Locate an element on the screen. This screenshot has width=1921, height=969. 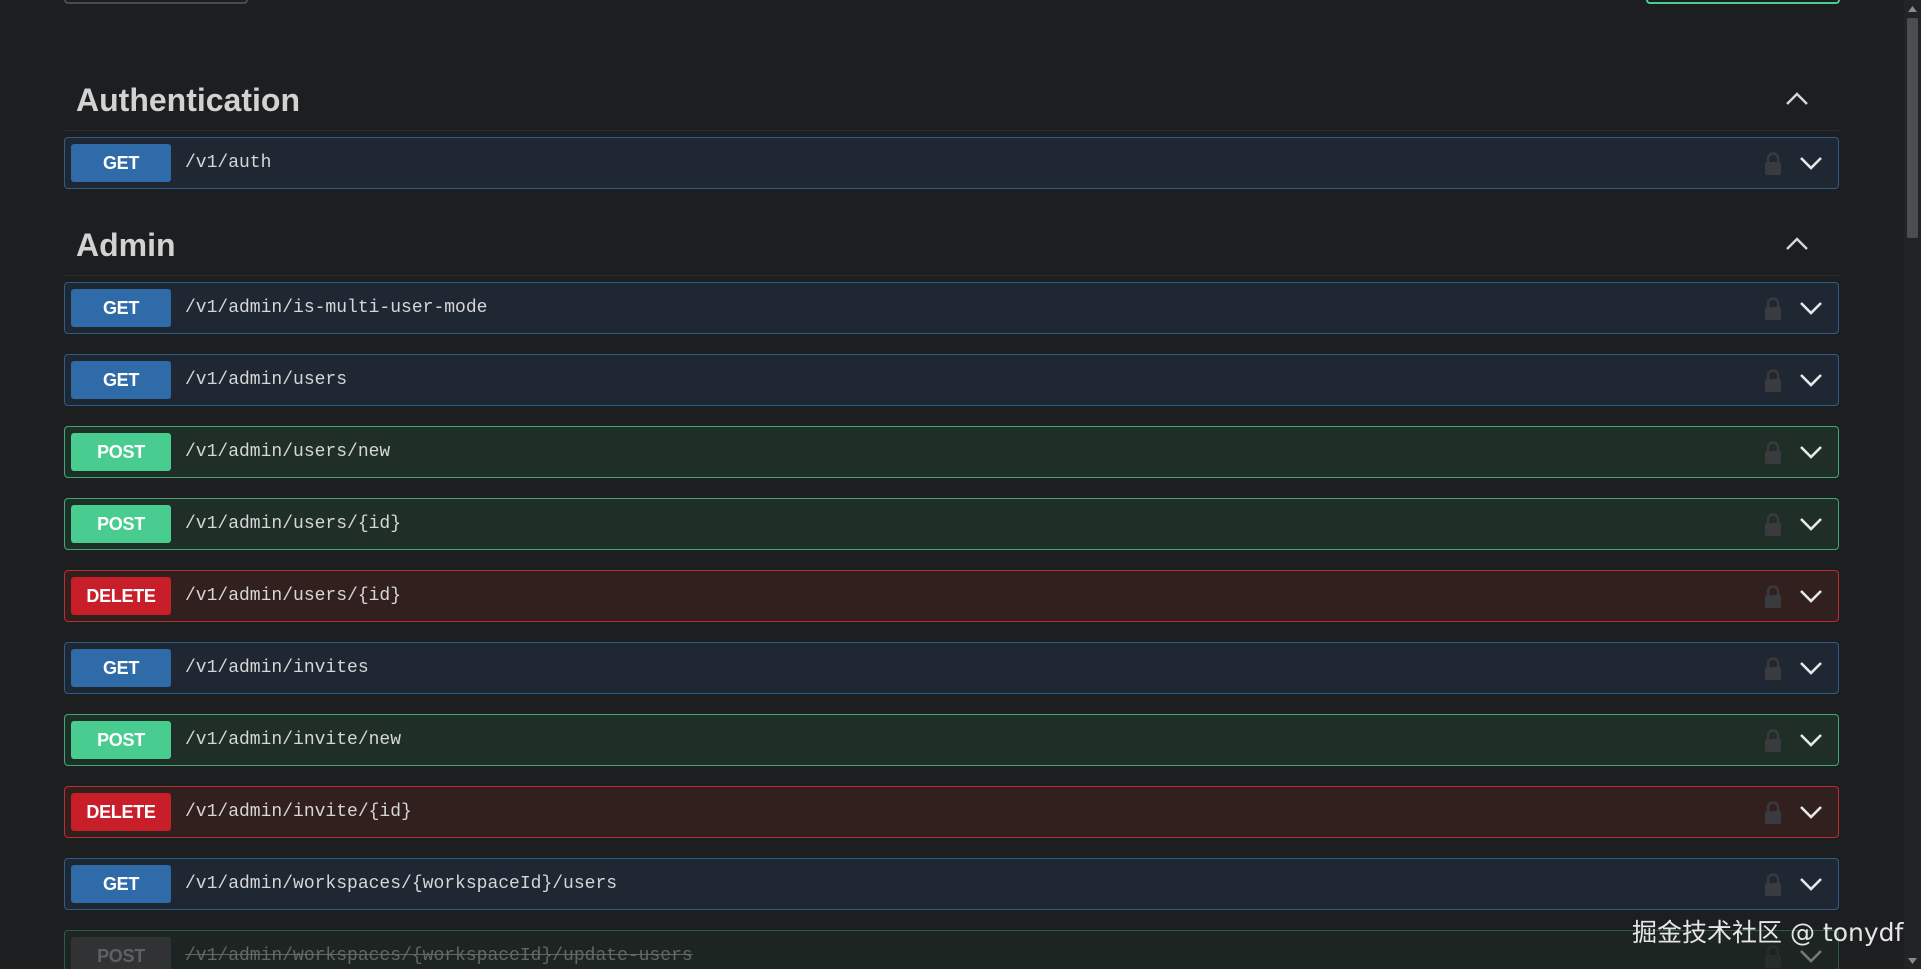
operation-row: POST/v1/admin/users/new is located at coordinates (951, 452).